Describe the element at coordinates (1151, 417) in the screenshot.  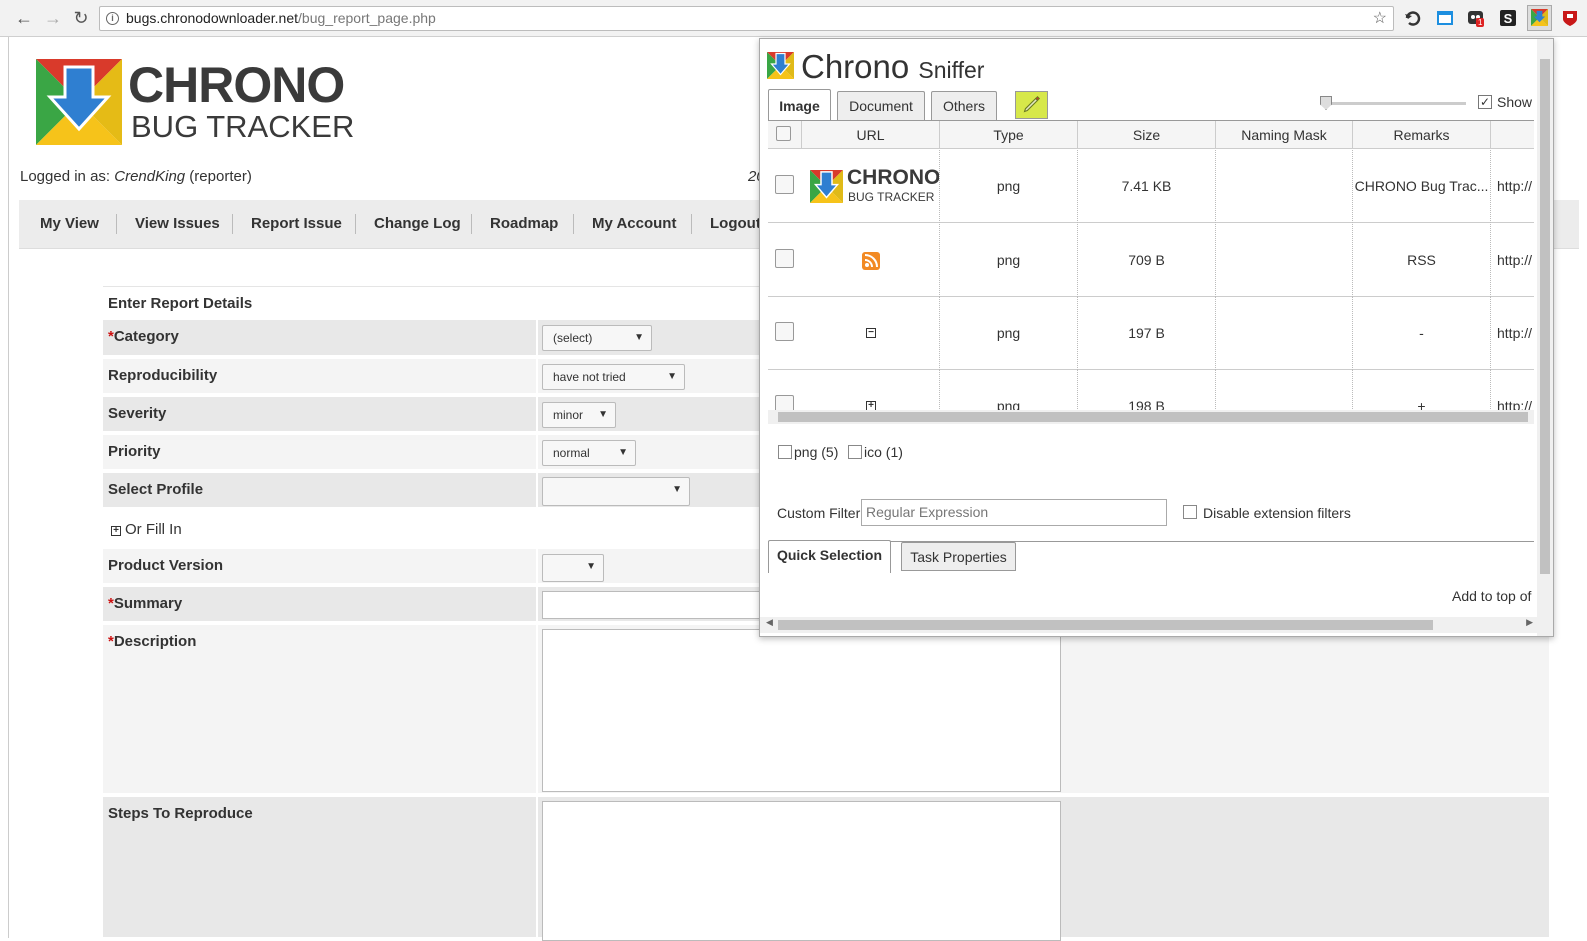
I see `grid-horizontal-scrollbar` at that location.